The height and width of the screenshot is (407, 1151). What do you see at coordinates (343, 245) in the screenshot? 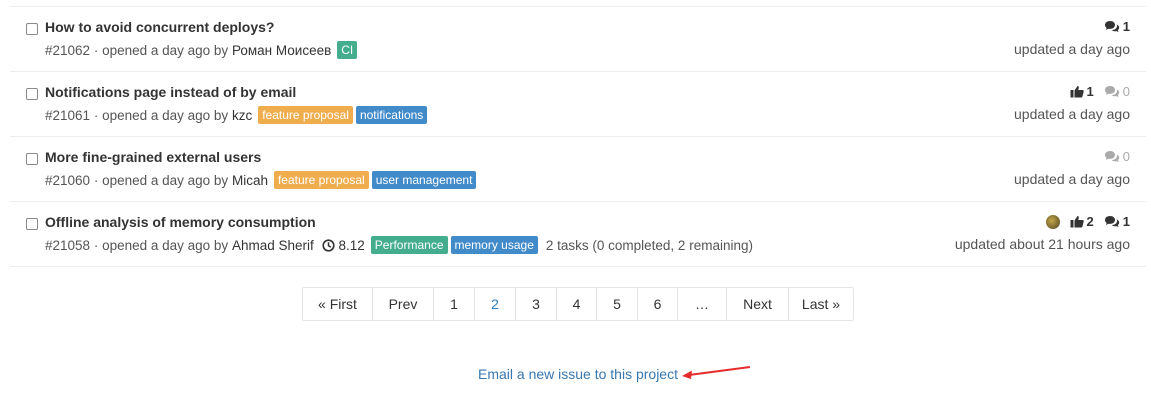
I see `issue-milestone: 8.12` at bounding box center [343, 245].